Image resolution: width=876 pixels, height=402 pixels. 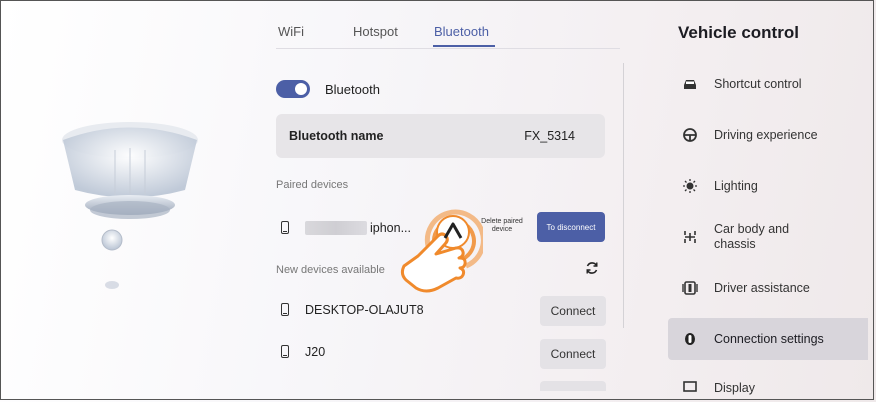 I want to click on menu-item-driver-assistance: Driver assistance, so click(x=768, y=288).